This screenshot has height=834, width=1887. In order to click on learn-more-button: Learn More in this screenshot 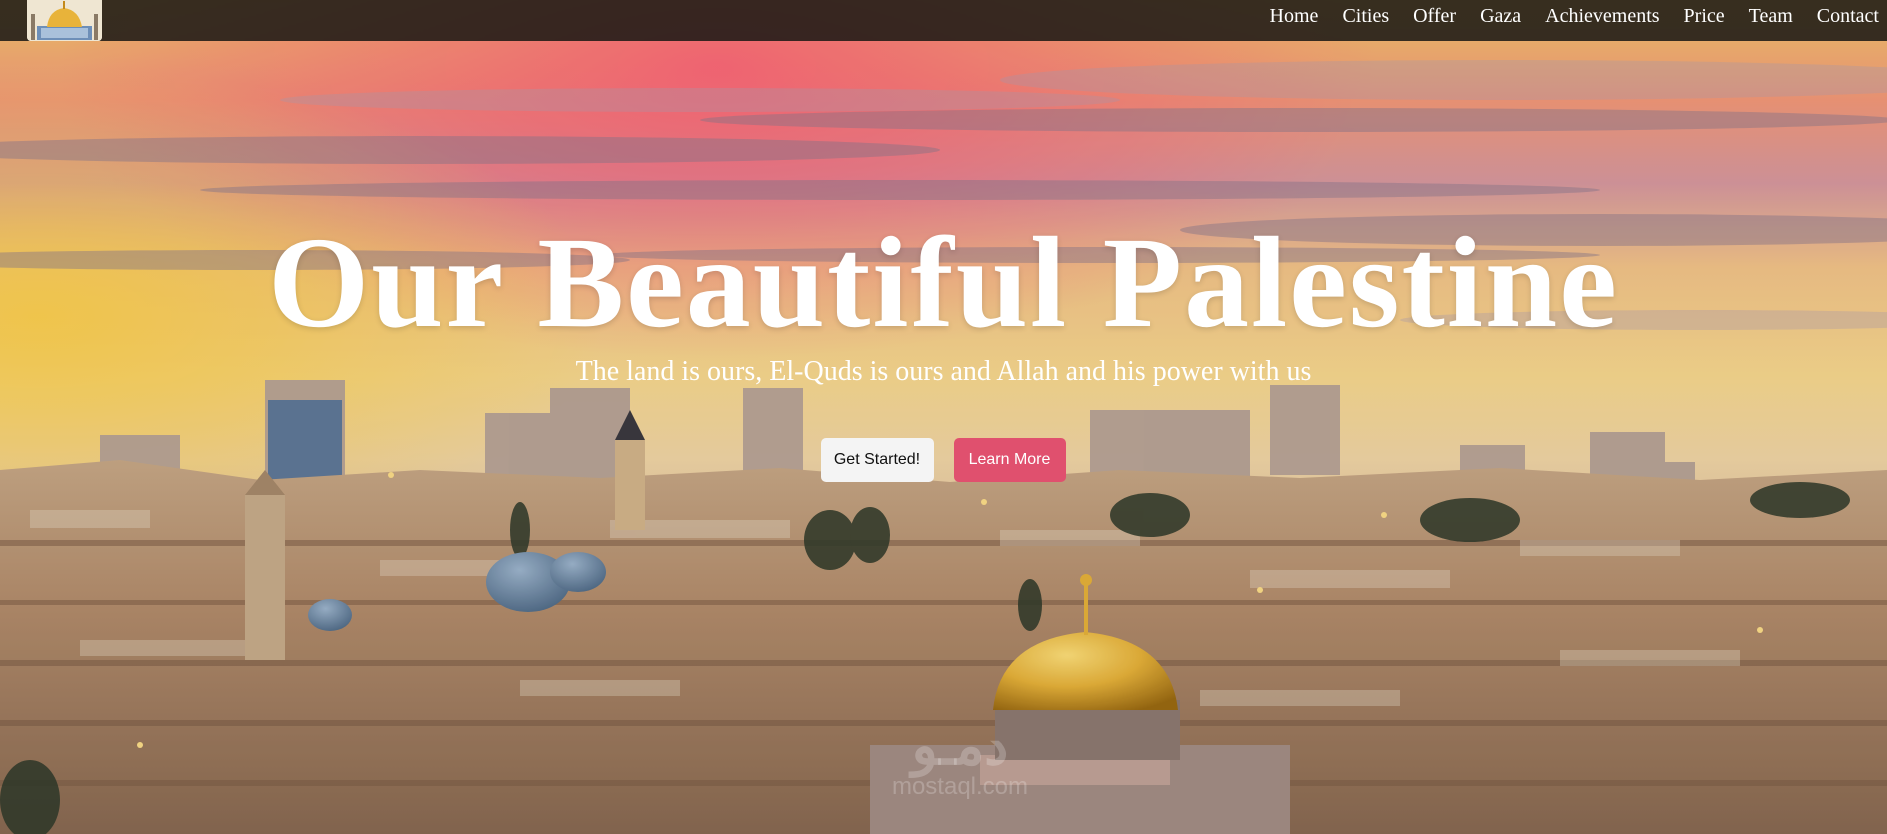, I will do `click(1009, 460)`.